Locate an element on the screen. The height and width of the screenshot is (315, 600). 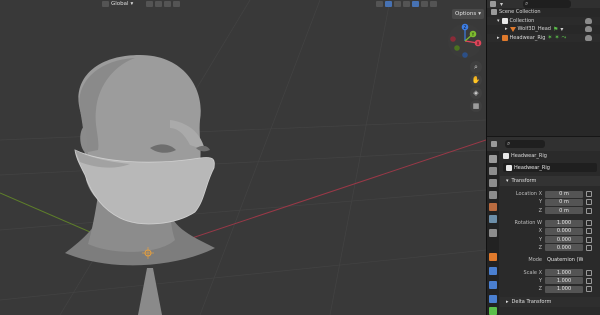
snap-icon is located at coordinates (158, 4).